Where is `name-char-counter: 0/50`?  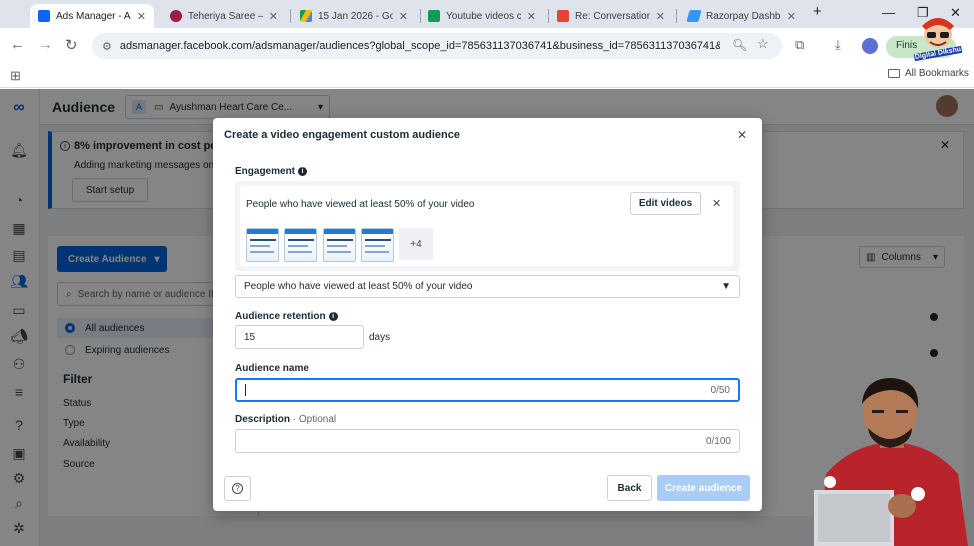
name-char-counter: 0/50 is located at coordinates (720, 390).